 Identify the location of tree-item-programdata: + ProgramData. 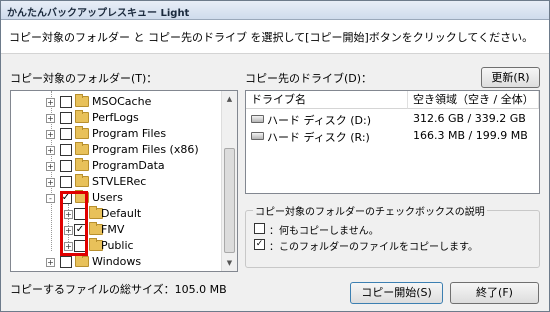
(116, 166).